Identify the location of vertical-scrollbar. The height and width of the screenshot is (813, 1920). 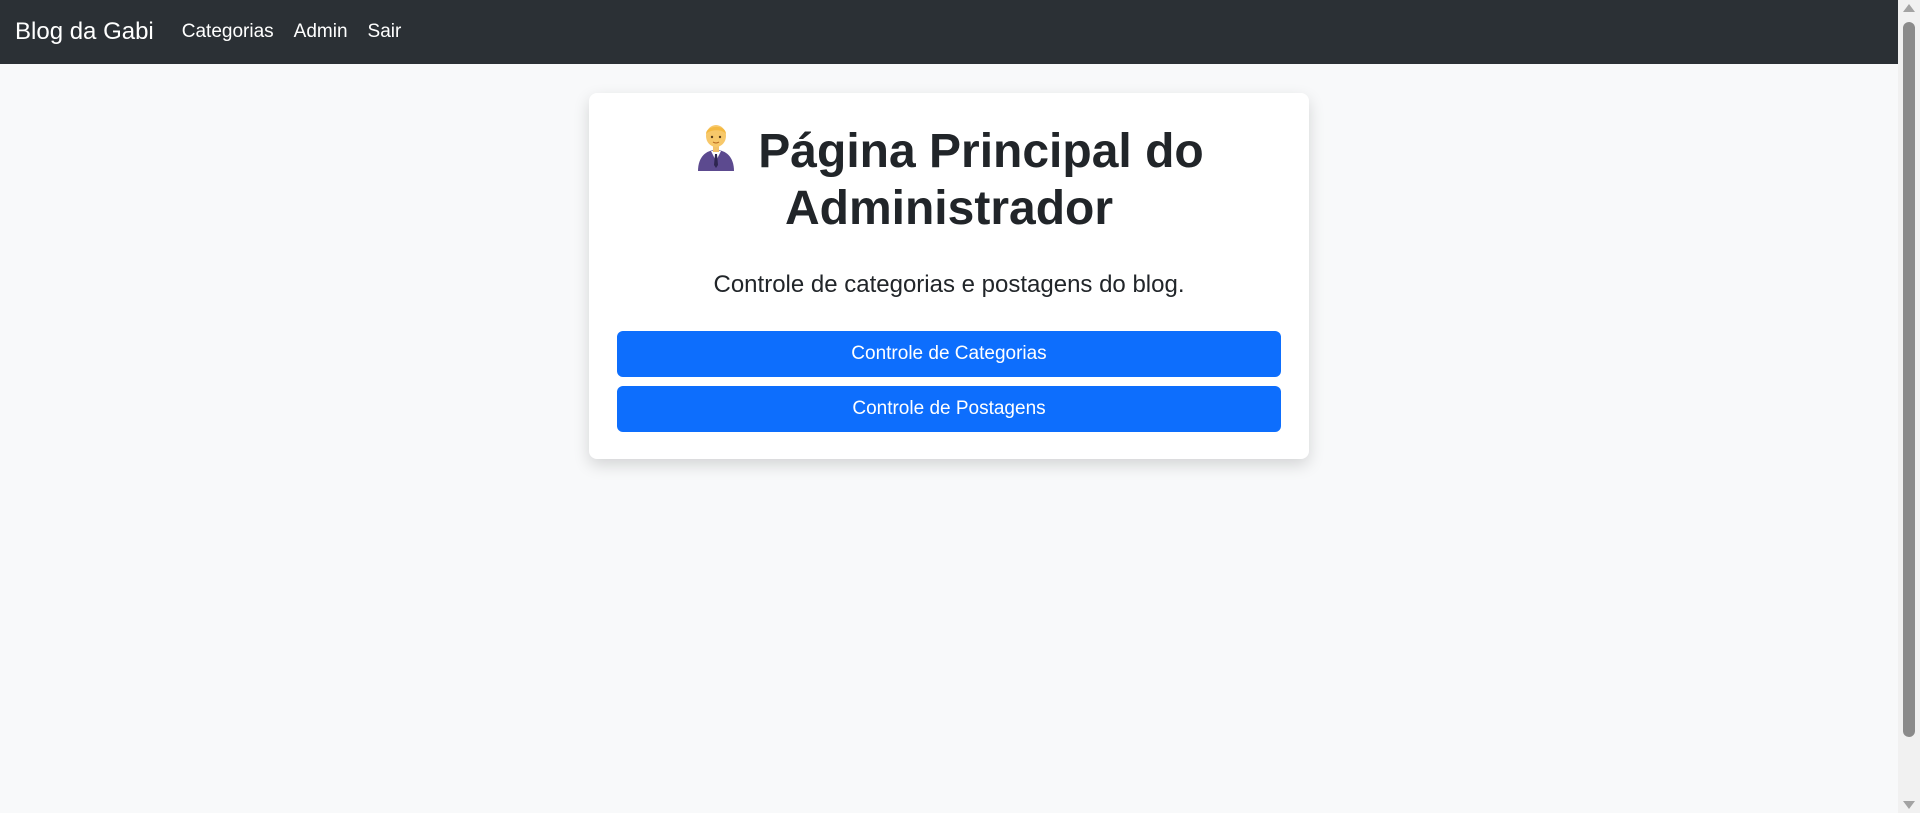
(1909, 406).